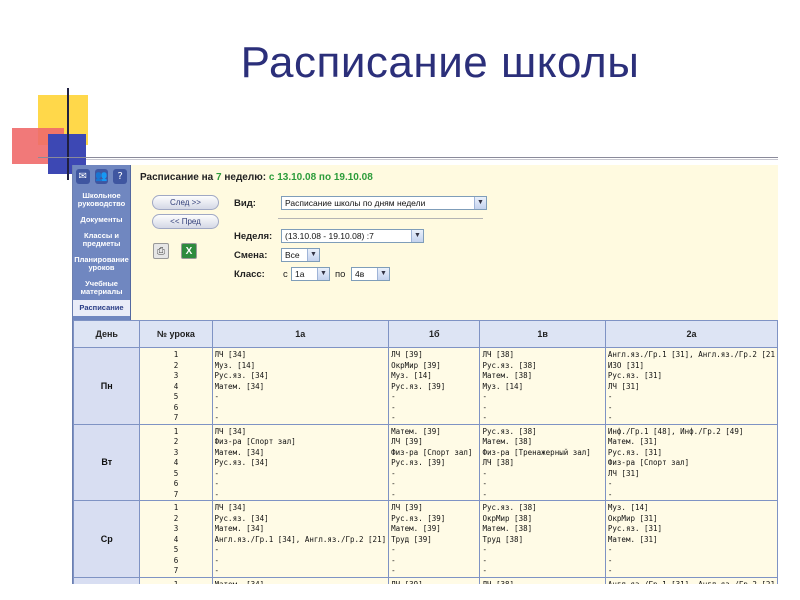 This screenshot has height=600, width=800. Describe the element at coordinates (101, 200) in the screenshot. I see `sidebar-item: Школьное руководство` at that location.